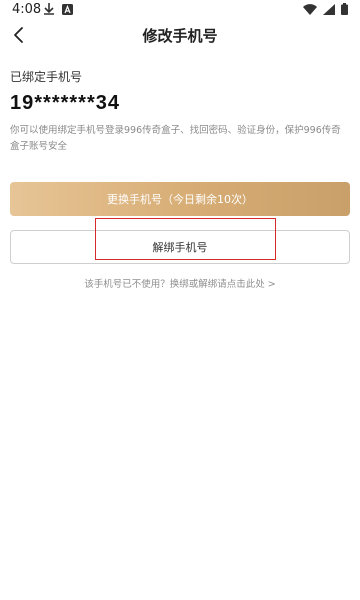 The image size is (360, 600). What do you see at coordinates (329, 9) in the screenshot?
I see `signal-icon` at bounding box center [329, 9].